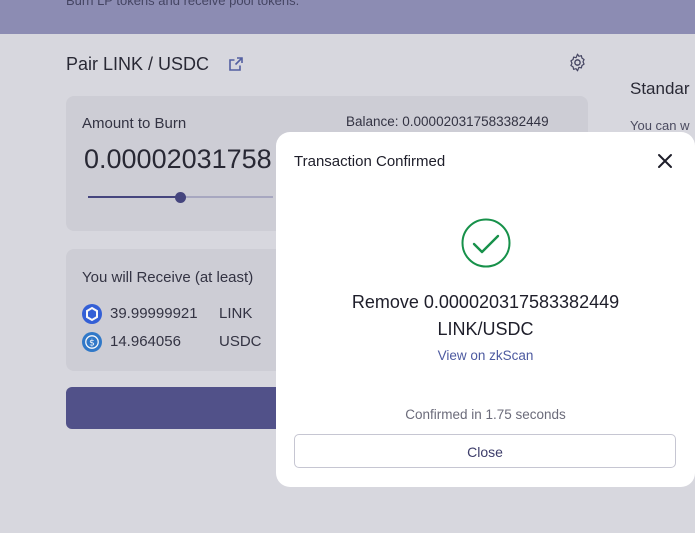 This screenshot has width=695, height=533. I want to click on close-button: Close, so click(485, 451).